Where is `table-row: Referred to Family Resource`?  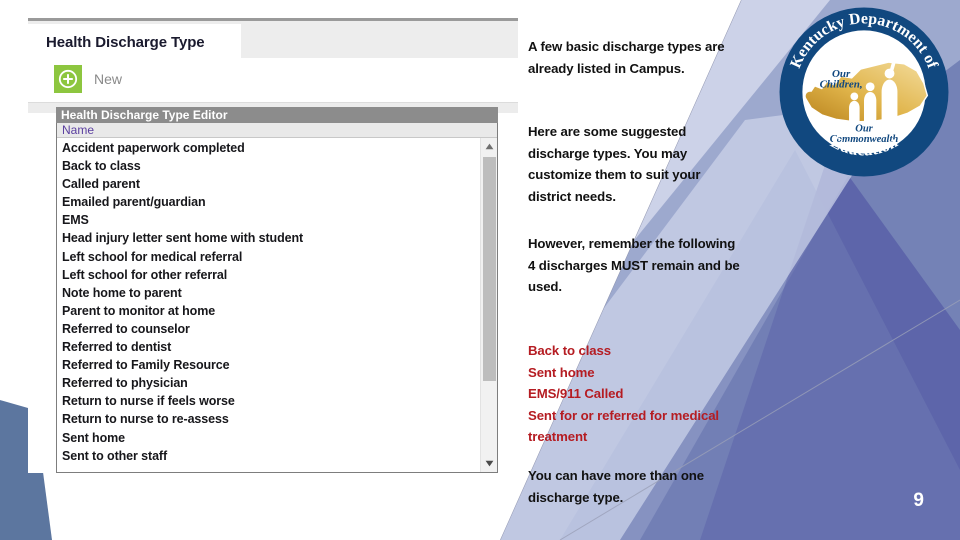
table-row: Referred to Family Resource is located at coordinates (268, 365).